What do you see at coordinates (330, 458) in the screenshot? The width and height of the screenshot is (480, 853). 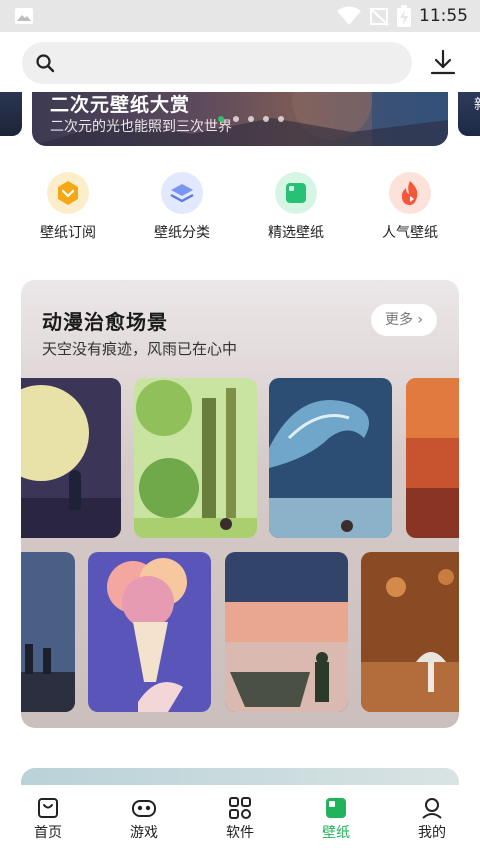 I see `wallpaper-thumb-ocean-wave` at bounding box center [330, 458].